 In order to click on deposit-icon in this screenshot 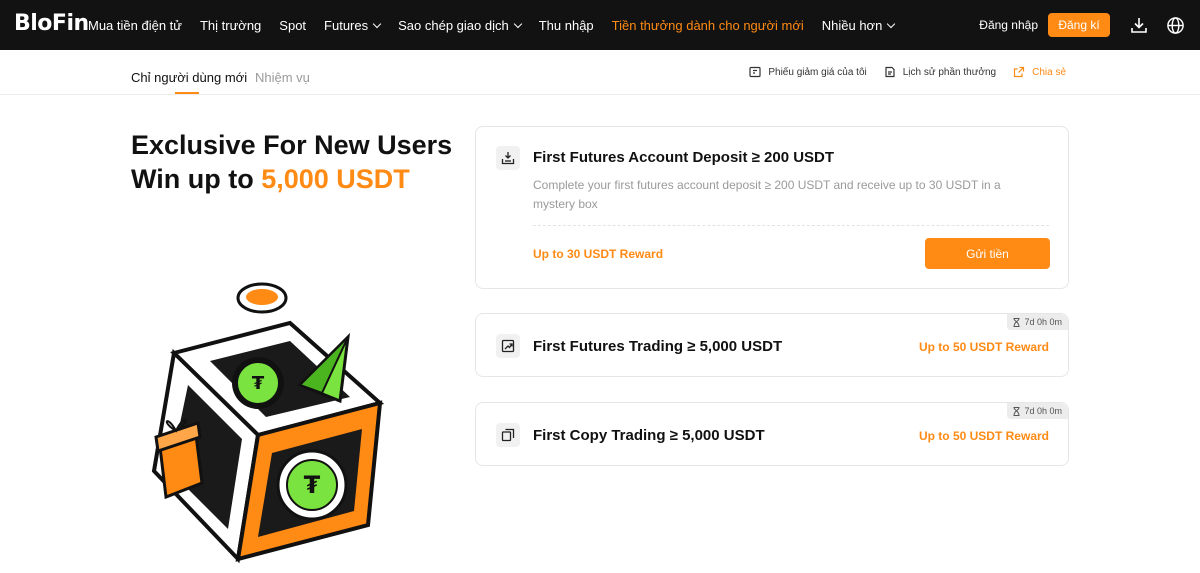, I will do `click(508, 158)`.